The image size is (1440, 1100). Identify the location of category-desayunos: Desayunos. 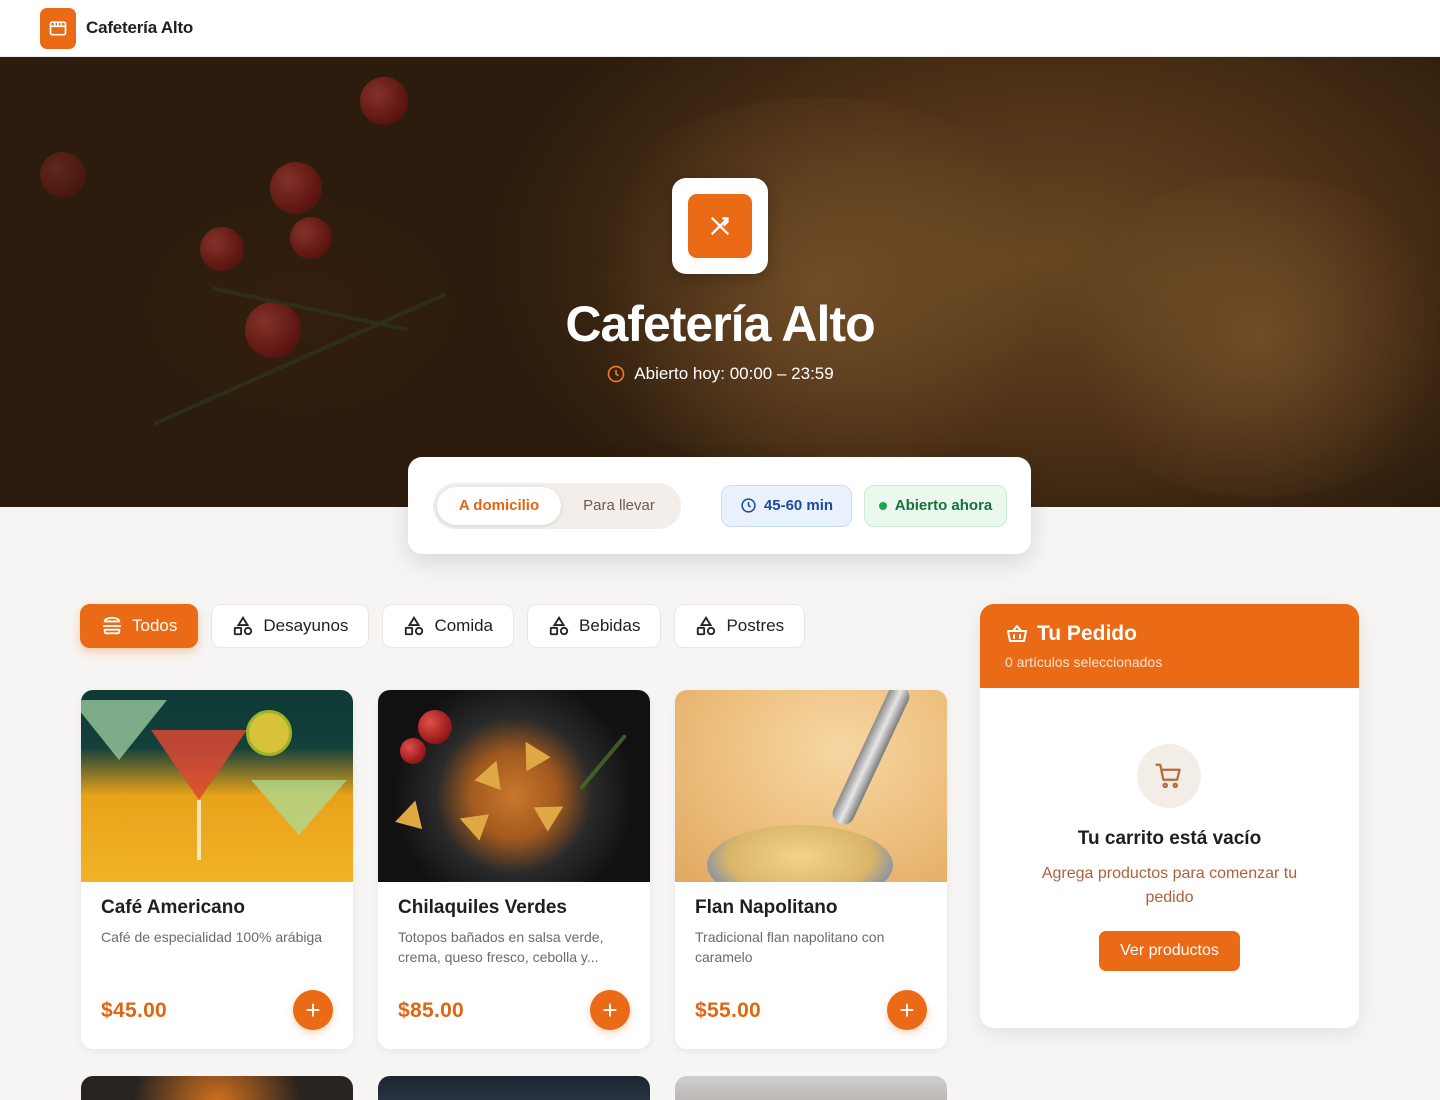
(290, 626).